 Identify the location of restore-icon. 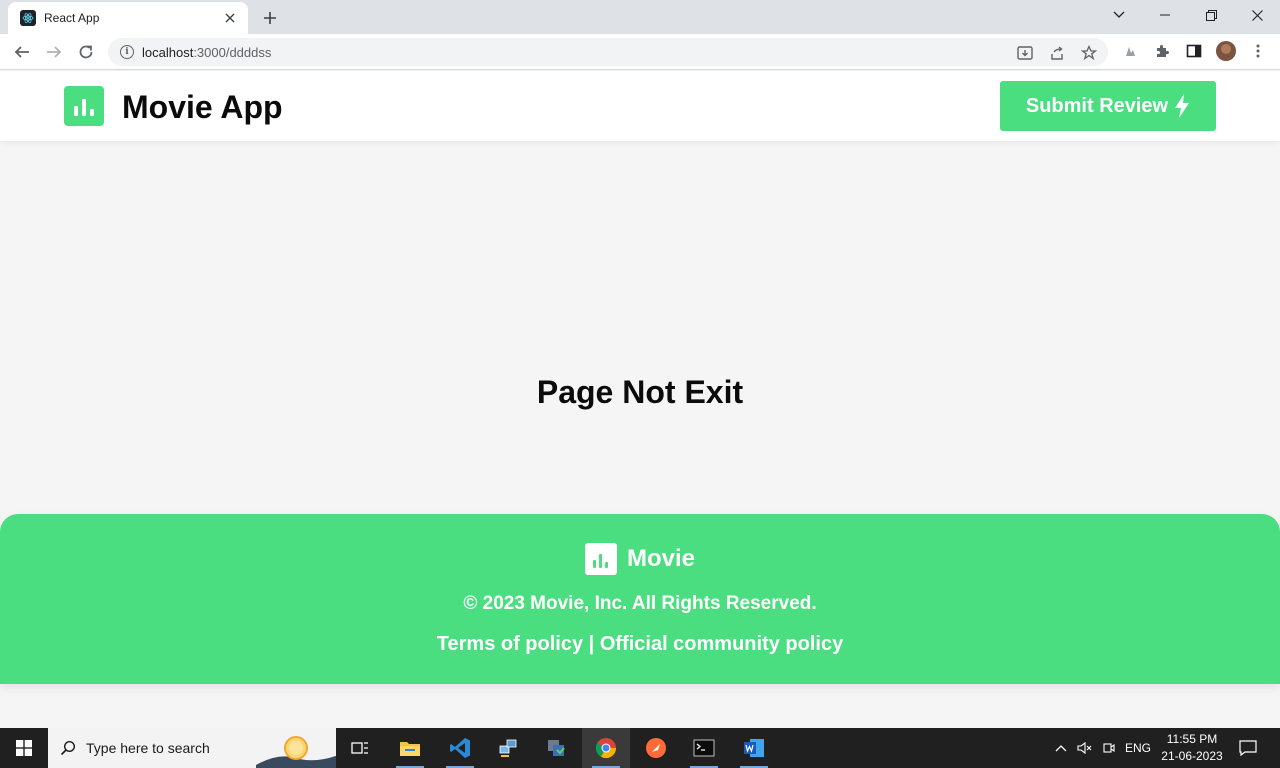
(1211, 15).